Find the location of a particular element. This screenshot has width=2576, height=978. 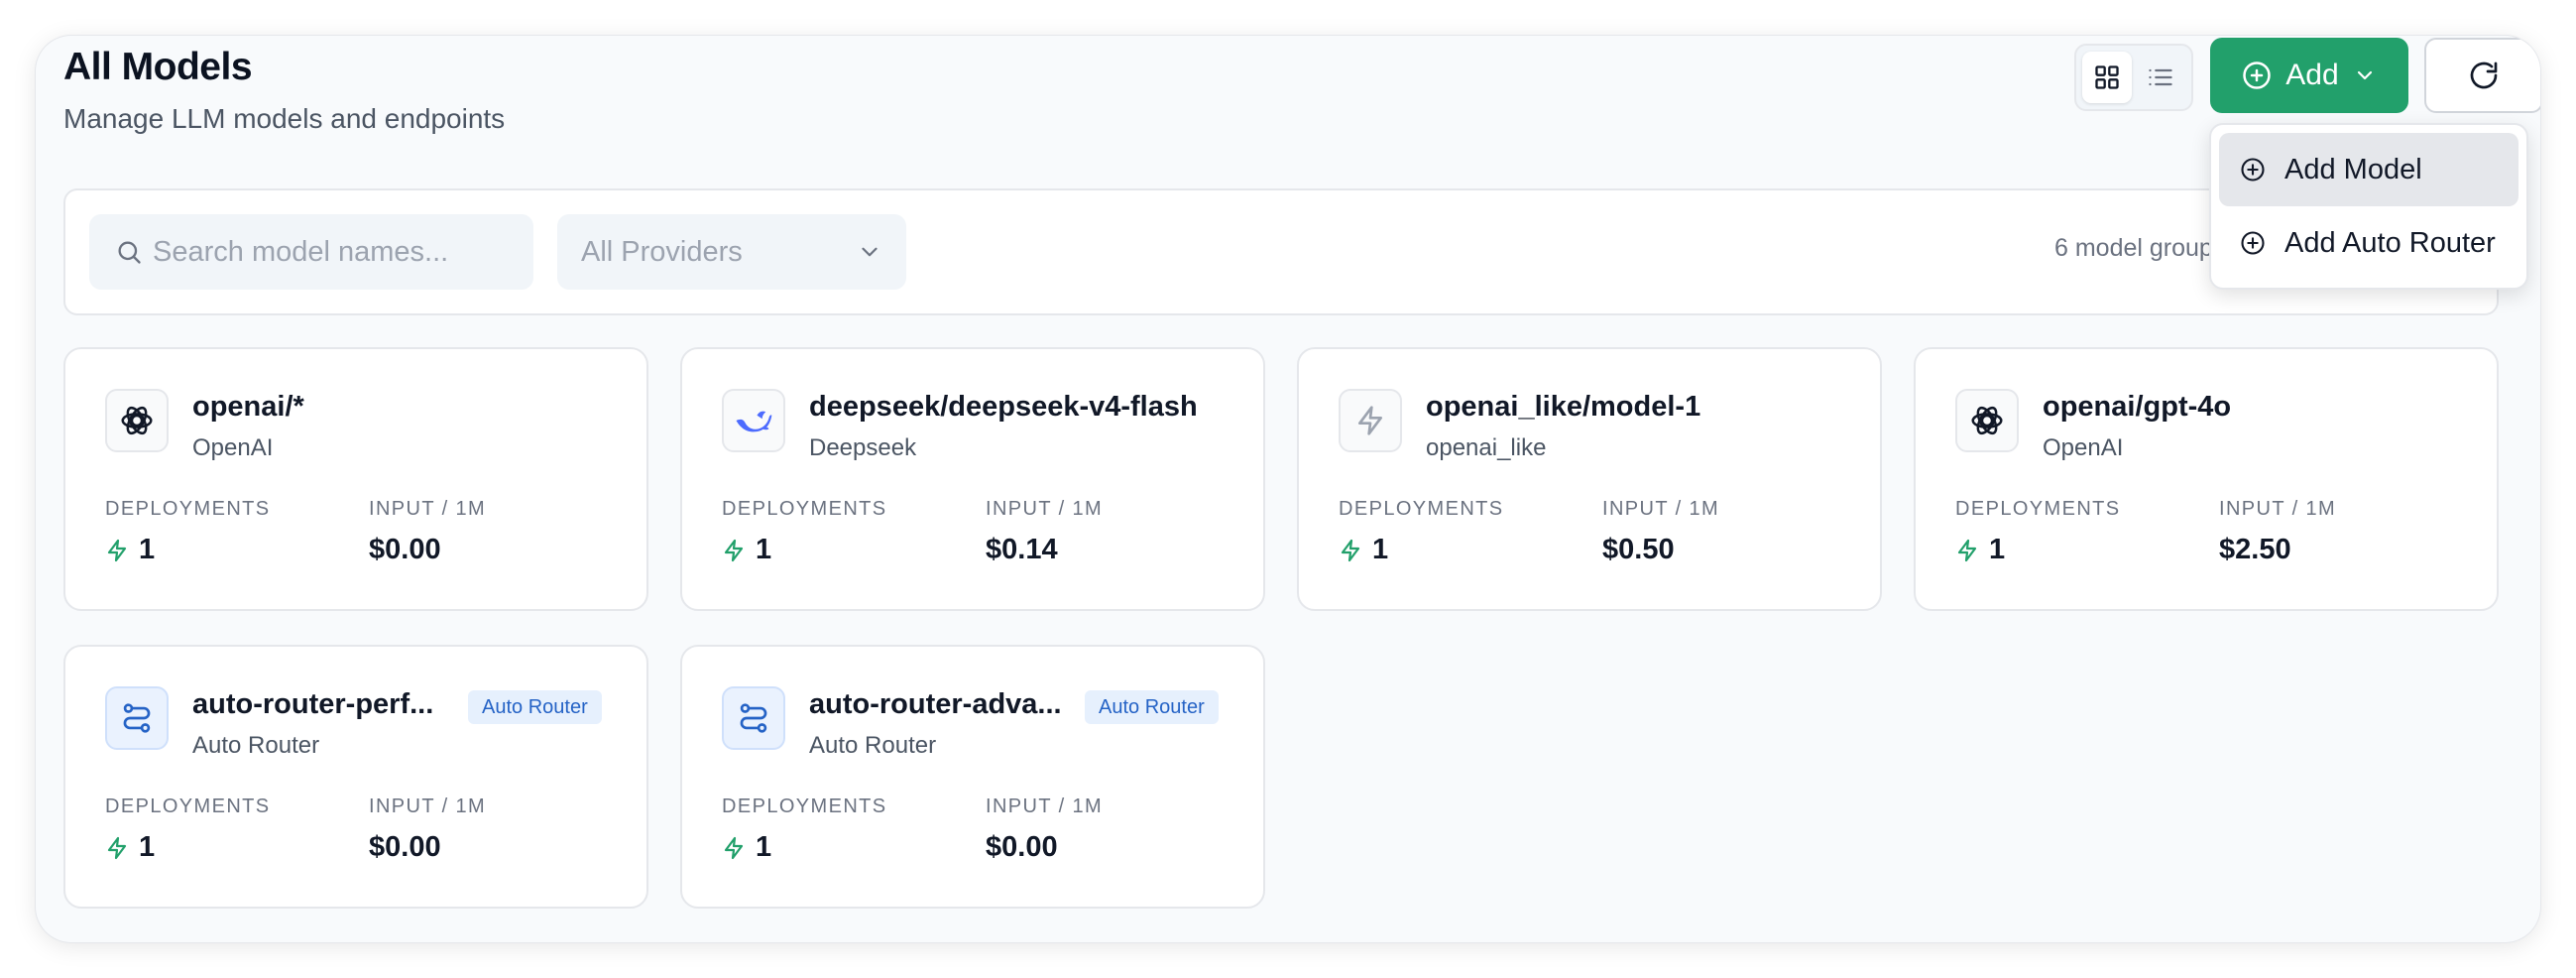

menu-item-add-auto-router: Add Auto Router is located at coordinates (2369, 243).